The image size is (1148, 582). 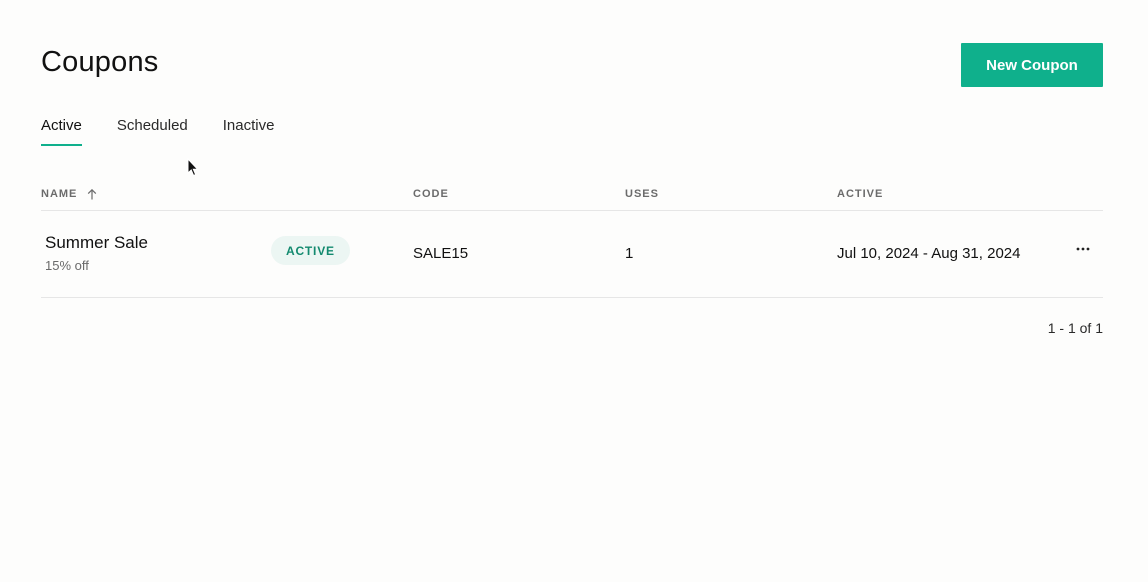 I want to click on coupon-name: Summer Sale, so click(x=96, y=243).